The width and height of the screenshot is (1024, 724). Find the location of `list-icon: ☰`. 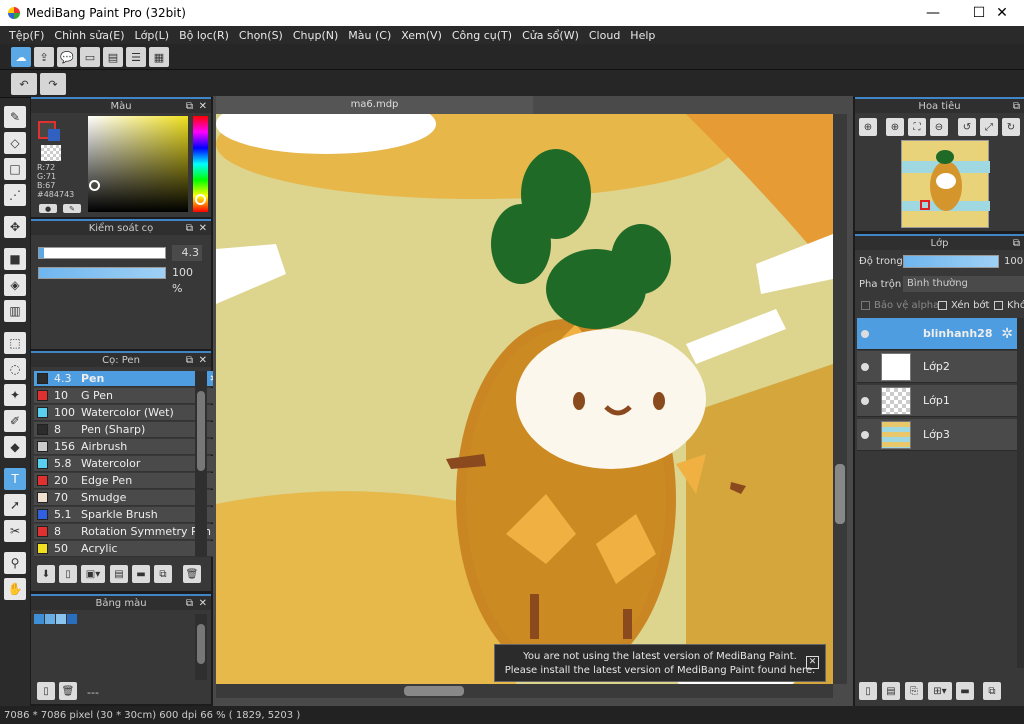

list-icon: ☰ is located at coordinates (136, 57).